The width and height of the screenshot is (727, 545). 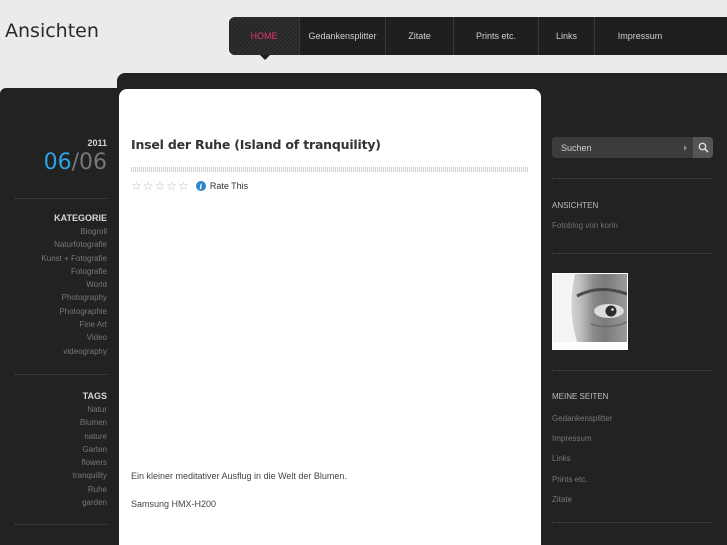 I want to click on my-pages-heading: MEINE SEITEN, so click(x=580, y=396).